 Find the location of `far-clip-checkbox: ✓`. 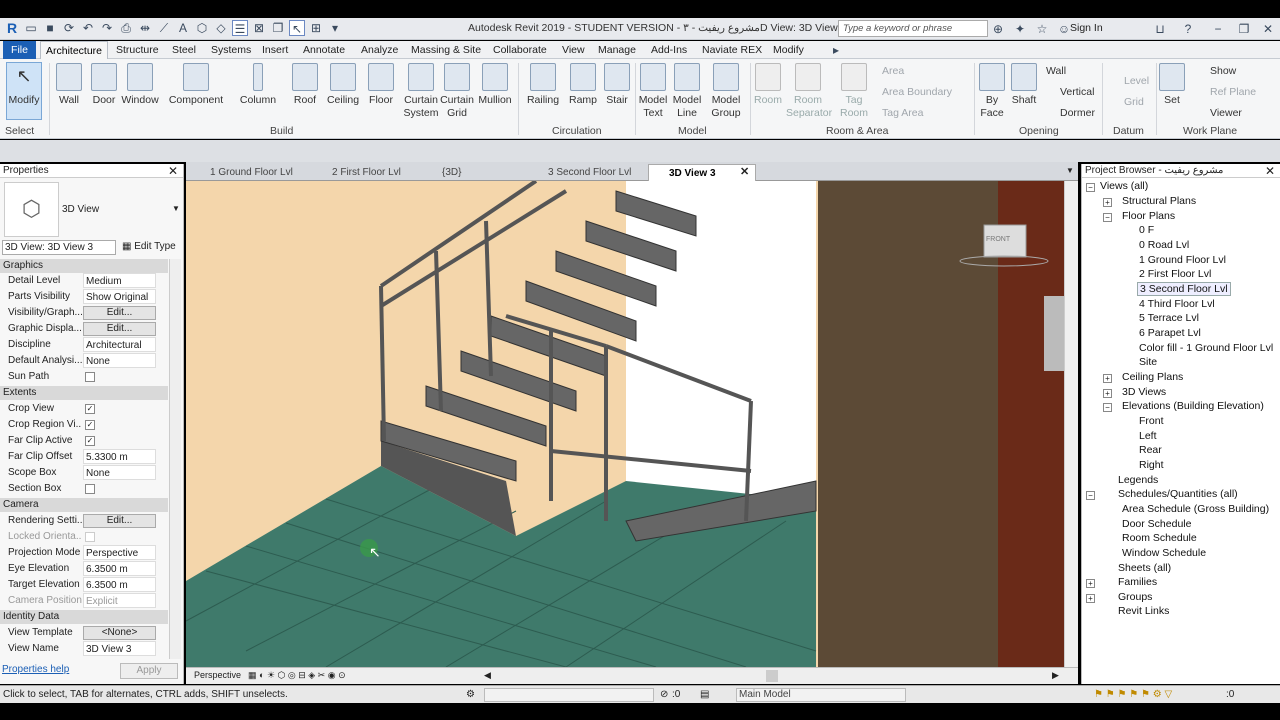

far-clip-checkbox: ✓ is located at coordinates (90, 441).